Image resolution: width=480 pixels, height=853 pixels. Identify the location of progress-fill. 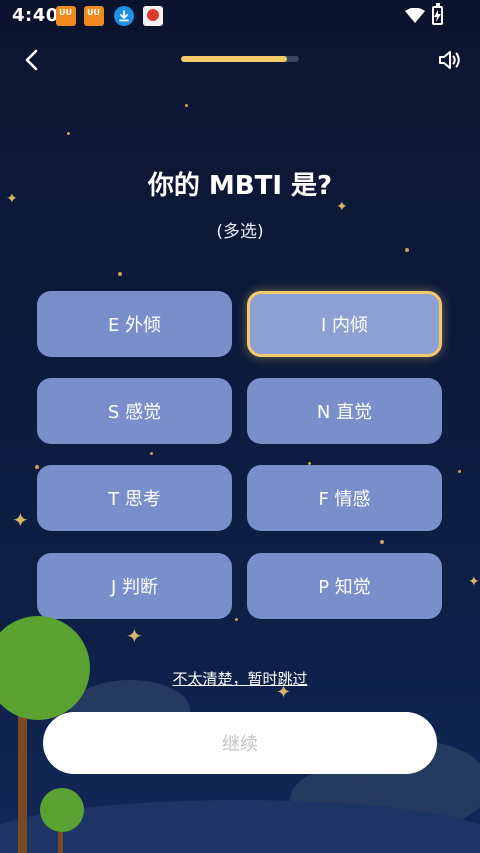
(234, 59).